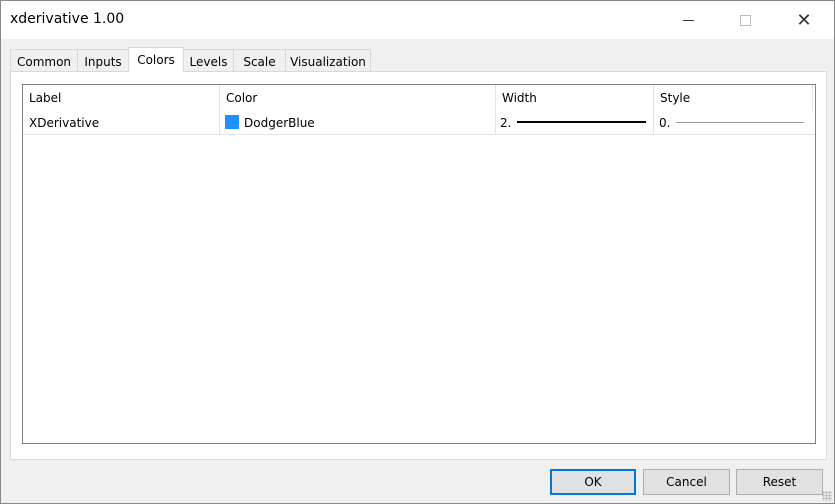 This screenshot has width=835, height=504. I want to click on maximize-button, so click(745, 20).